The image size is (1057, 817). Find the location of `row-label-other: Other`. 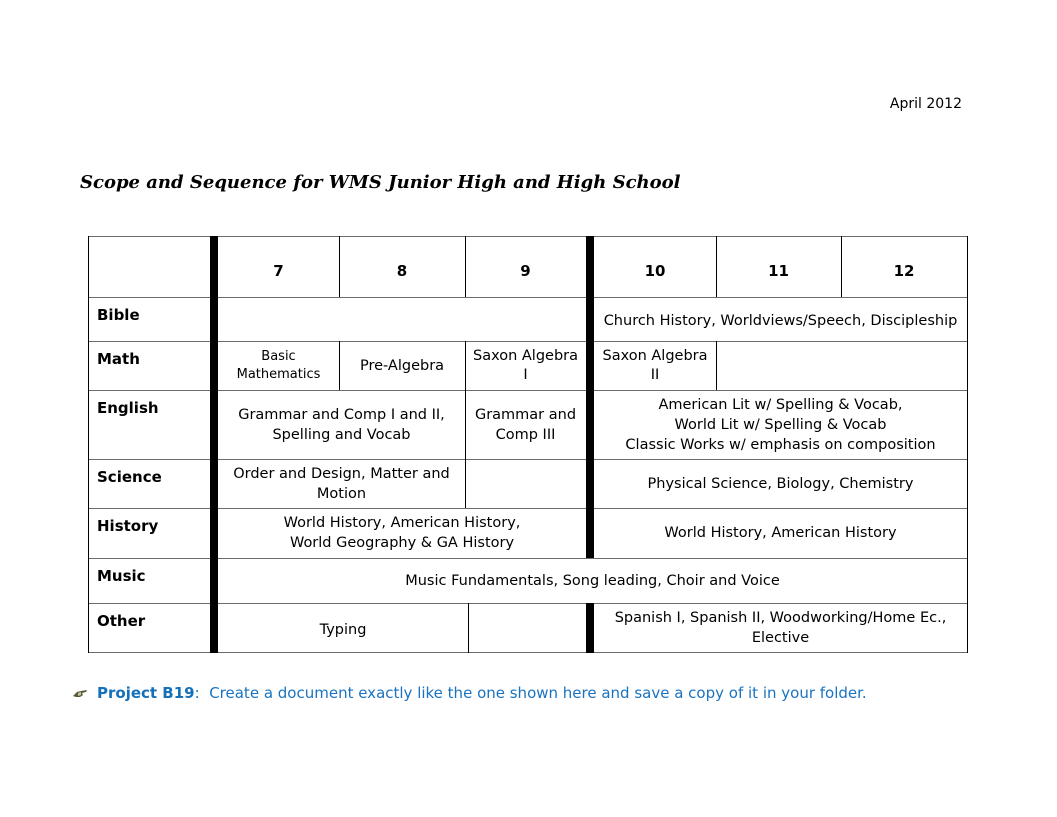

row-label-other: Other is located at coordinates (121, 621).